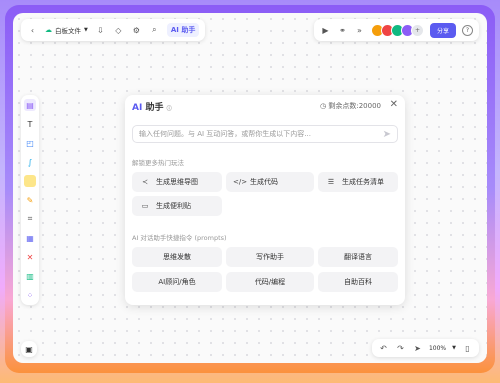 The width and height of the screenshot is (500, 383). I want to click on frame-icon: ⌗, so click(30, 219).